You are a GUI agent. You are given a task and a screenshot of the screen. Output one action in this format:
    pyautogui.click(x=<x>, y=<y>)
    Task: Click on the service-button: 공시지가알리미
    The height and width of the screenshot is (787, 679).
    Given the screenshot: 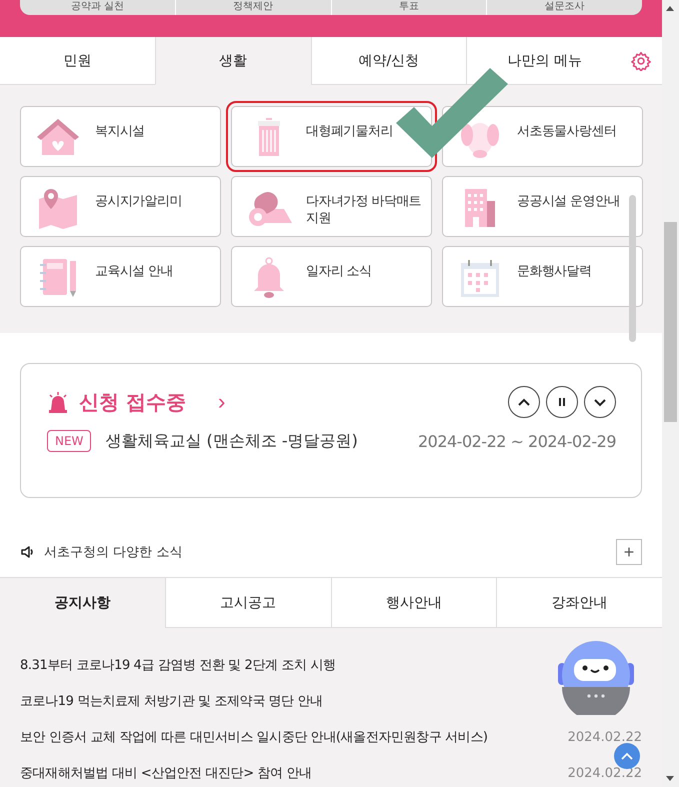 What is the action you would take?
    pyautogui.click(x=120, y=206)
    